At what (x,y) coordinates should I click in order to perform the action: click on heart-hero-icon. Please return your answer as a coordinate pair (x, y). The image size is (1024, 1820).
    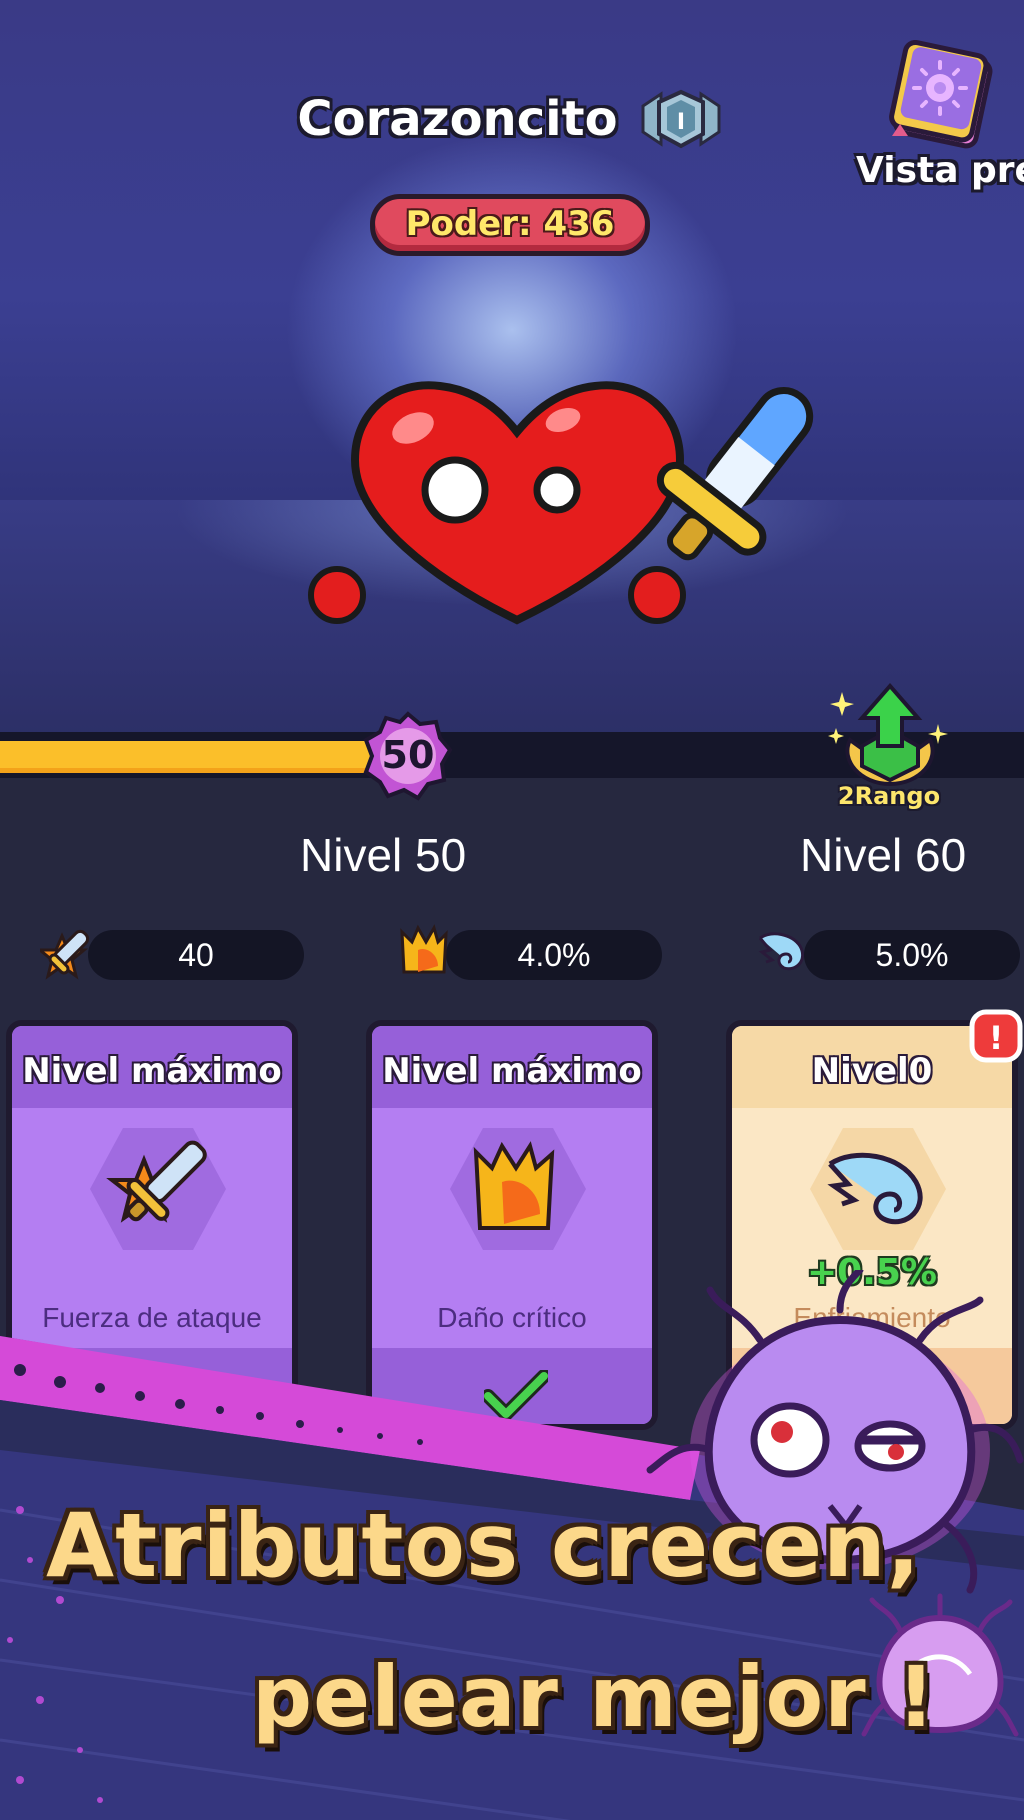
    Looking at the image, I should click on (561, 503).